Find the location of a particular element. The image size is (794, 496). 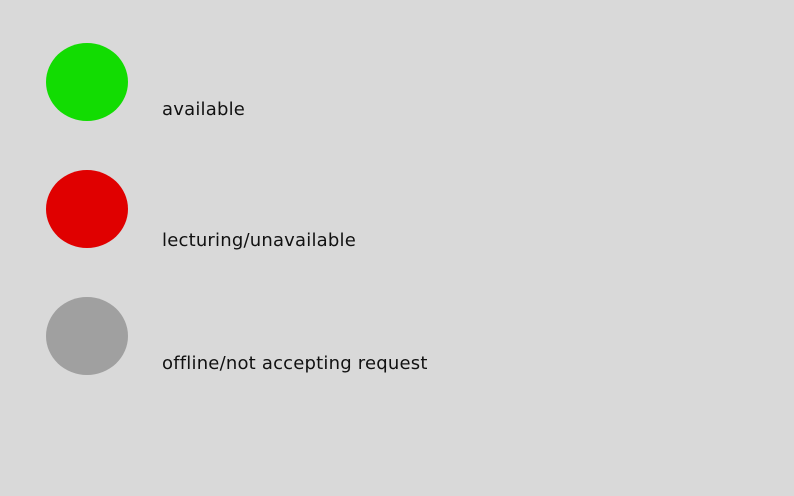

status-dot-offline-icon is located at coordinates (87, 336).